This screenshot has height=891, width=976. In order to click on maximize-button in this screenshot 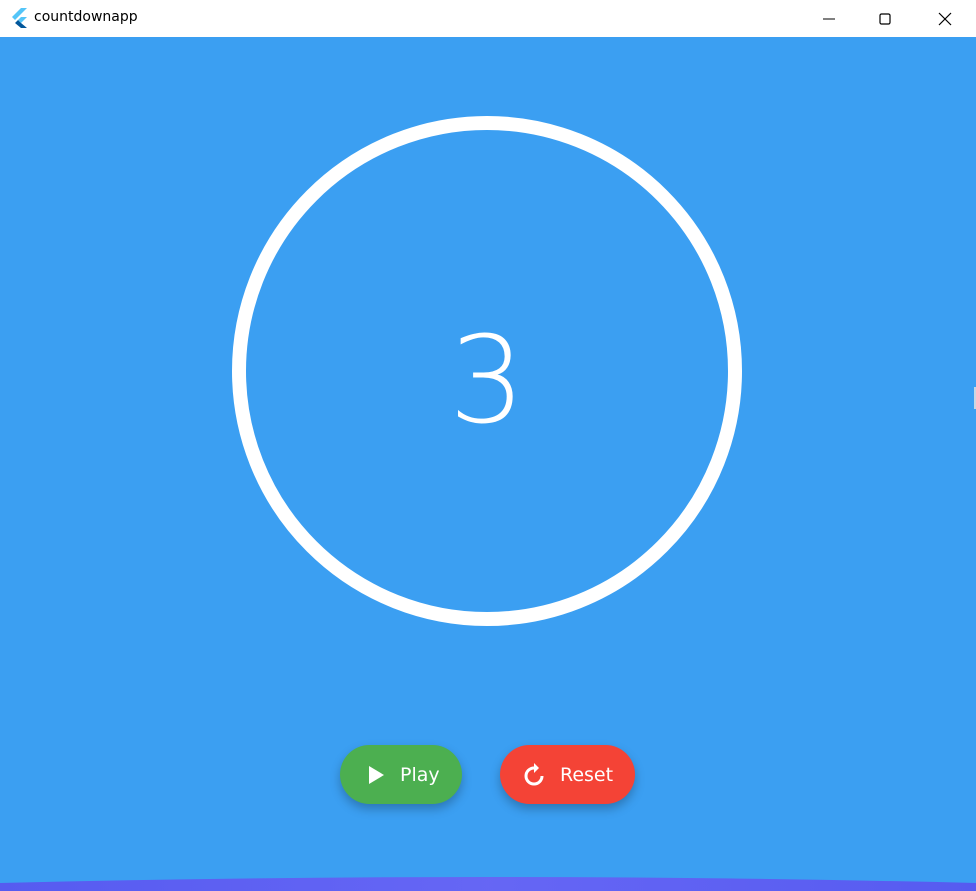, I will do `click(885, 18)`.